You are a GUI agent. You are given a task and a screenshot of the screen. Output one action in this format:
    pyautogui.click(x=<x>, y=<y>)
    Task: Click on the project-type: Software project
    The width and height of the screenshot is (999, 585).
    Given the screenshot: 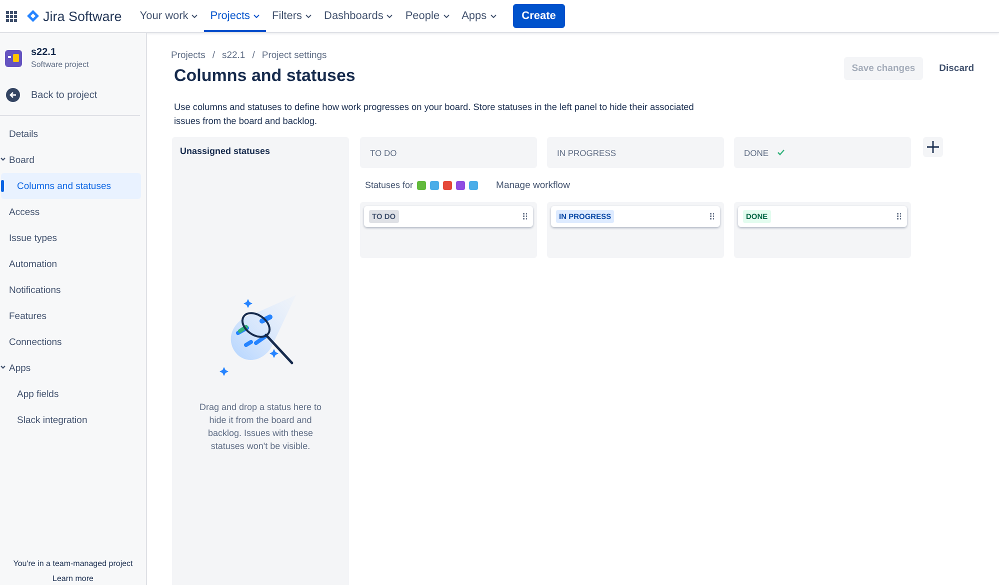 What is the action you would take?
    pyautogui.click(x=60, y=64)
    